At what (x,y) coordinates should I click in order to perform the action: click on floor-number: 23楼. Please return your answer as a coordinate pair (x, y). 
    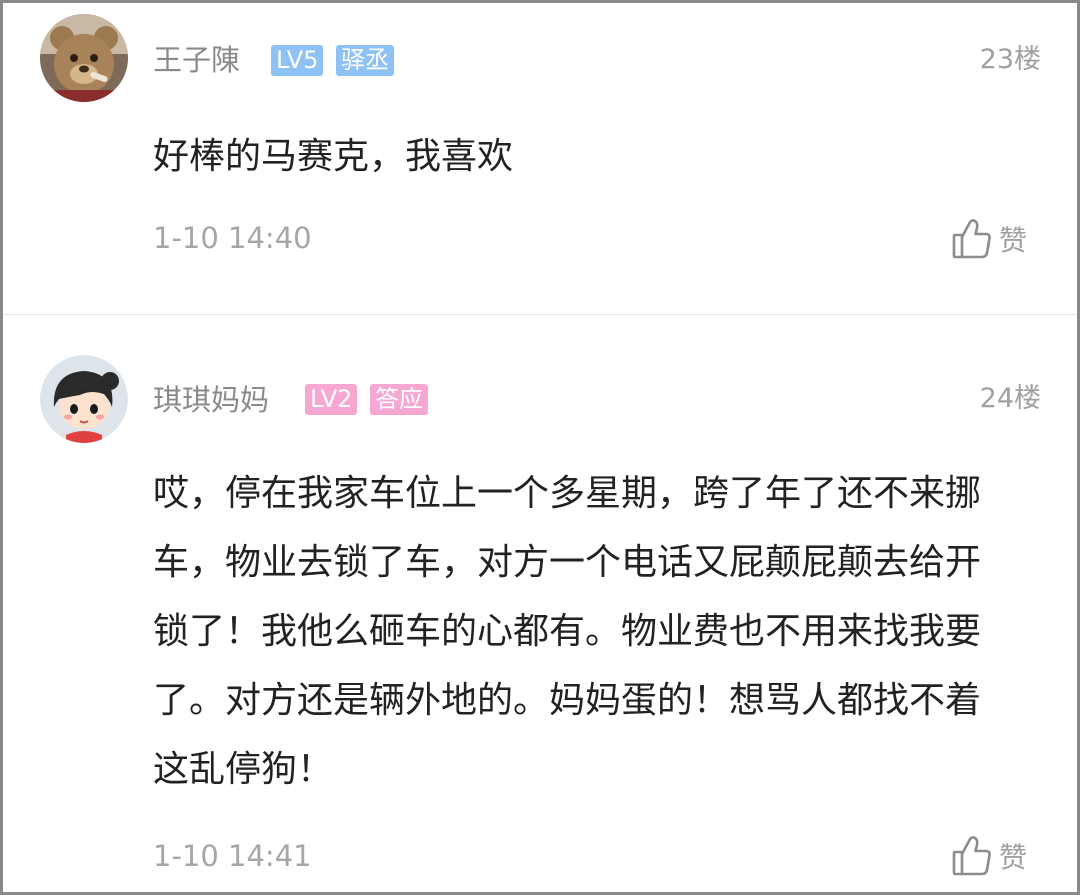
    Looking at the image, I should click on (1010, 59).